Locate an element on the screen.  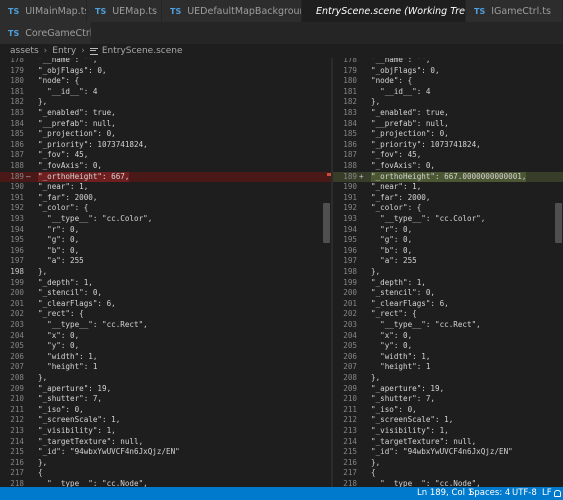
cursor-position: Ln 189, Col 1 is located at coordinates (445, 493).